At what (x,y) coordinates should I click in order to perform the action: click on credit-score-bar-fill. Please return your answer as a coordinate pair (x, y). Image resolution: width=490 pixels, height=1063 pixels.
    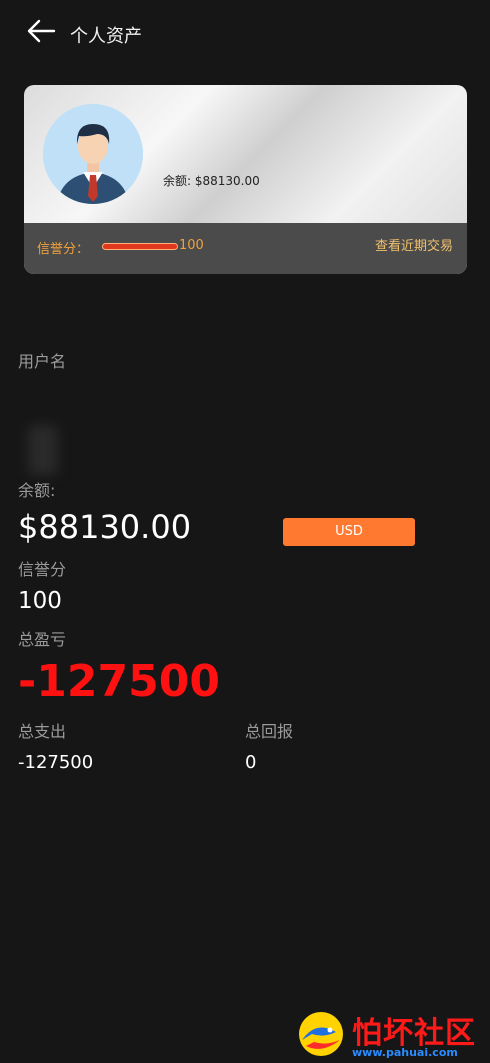
    Looking at the image, I should click on (140, 246).